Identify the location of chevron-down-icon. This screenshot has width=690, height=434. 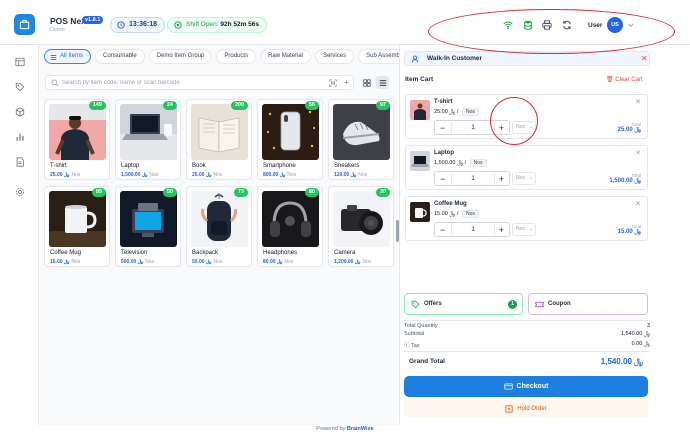
(631, 25).